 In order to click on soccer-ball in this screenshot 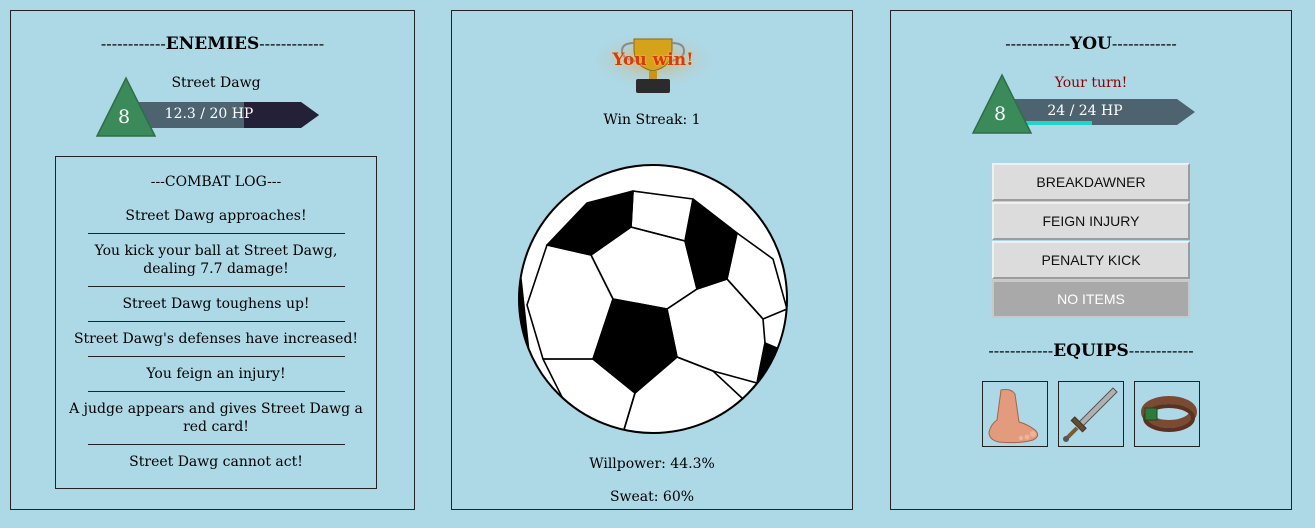, I will do `click(653, 299)`.